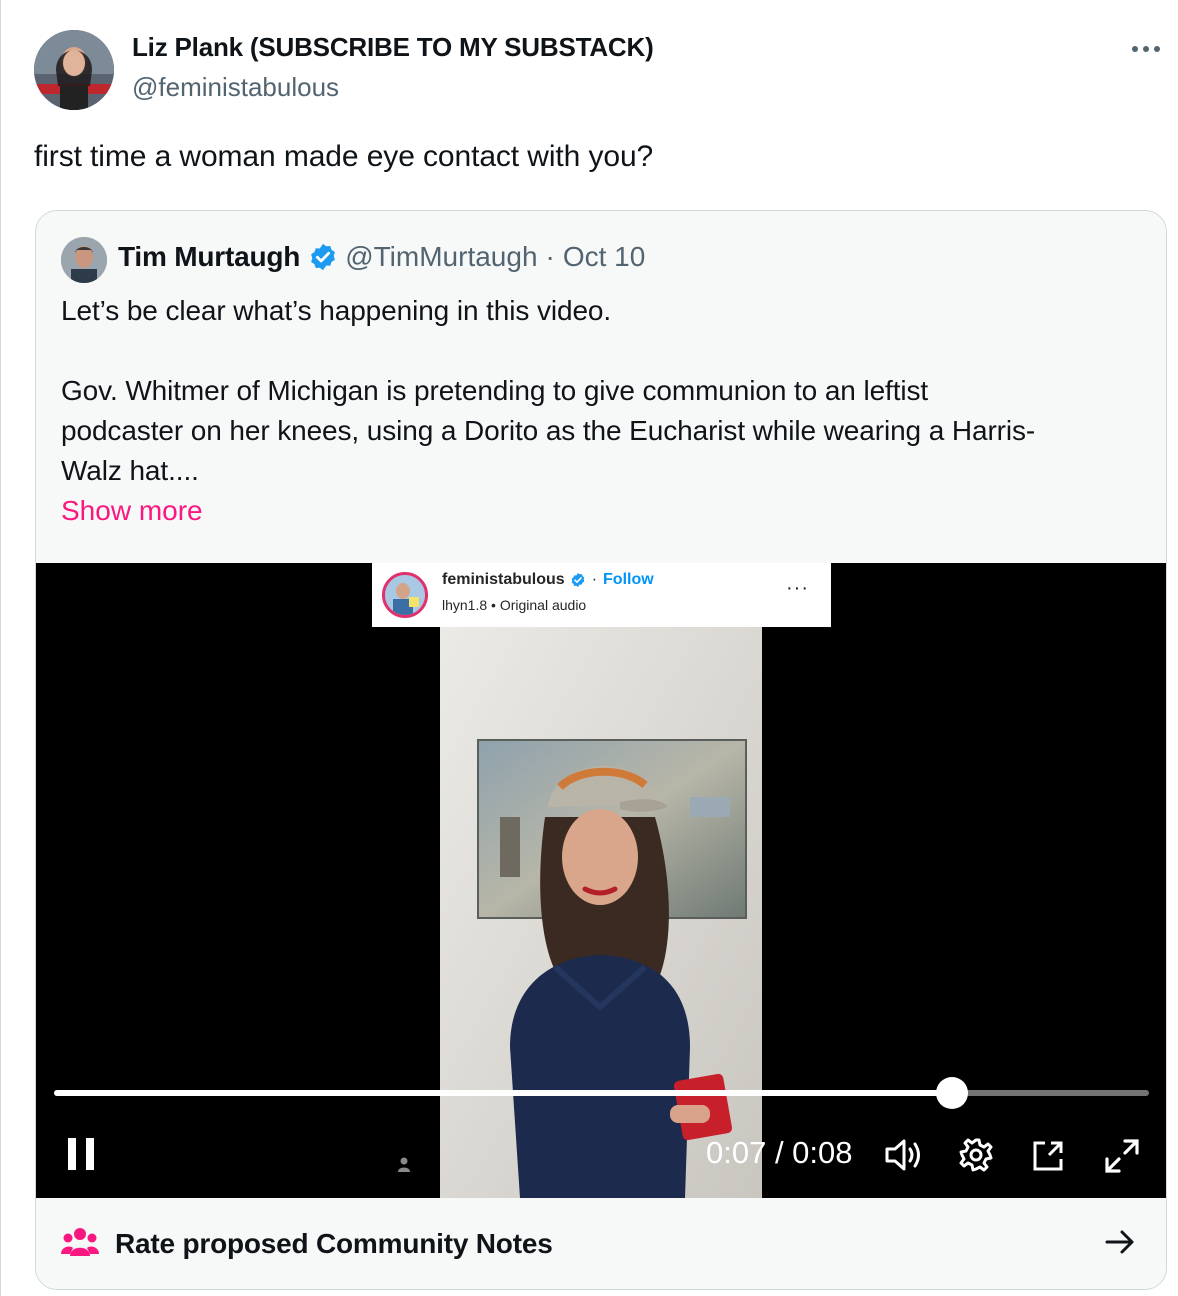  I want to click on timeline-border, so click(0, 648).